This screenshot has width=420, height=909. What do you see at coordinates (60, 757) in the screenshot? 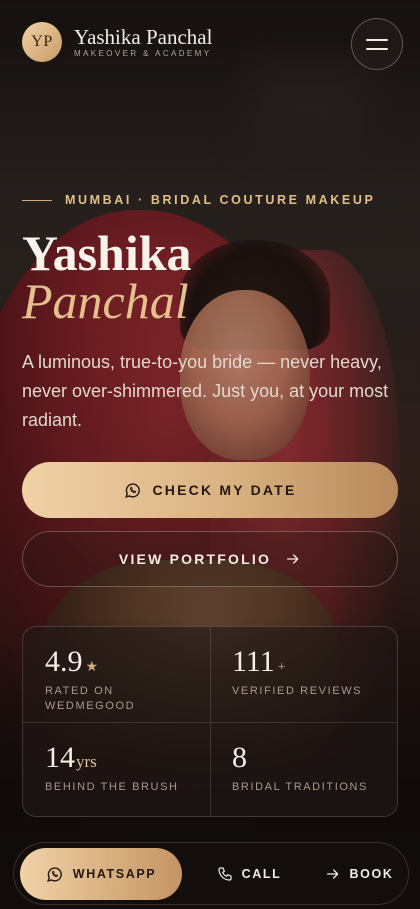
I see `stat-value: 14` at bounding box center [60, 757].